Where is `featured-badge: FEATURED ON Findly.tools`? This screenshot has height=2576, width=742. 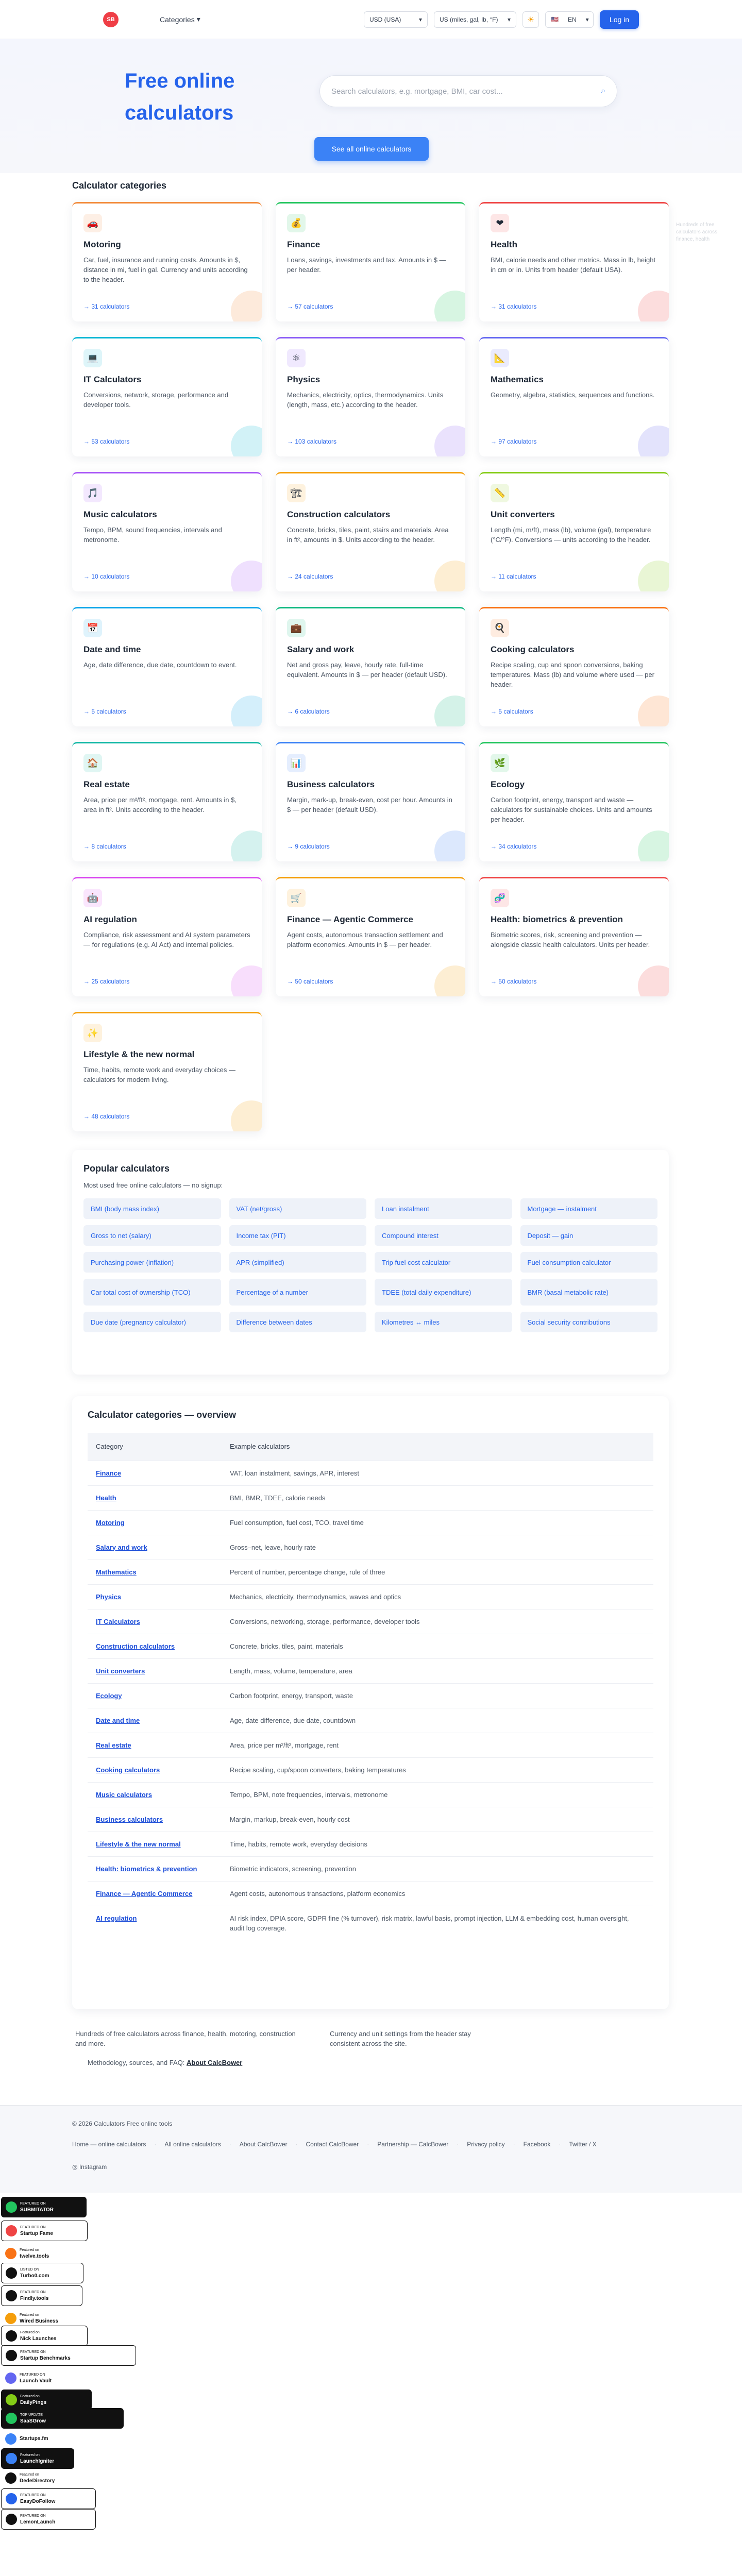
featured-badge: FEATURED ON Findly.tools is located at coordinates (41, 2295).